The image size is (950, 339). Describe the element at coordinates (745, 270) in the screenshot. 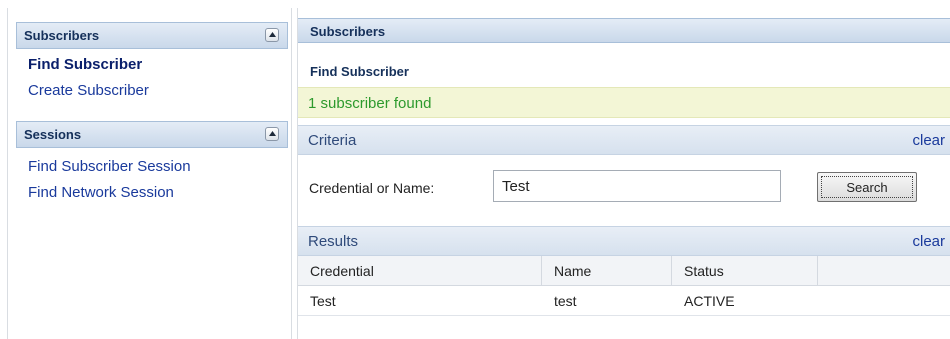

I see `column-header-status: Status` at that location.